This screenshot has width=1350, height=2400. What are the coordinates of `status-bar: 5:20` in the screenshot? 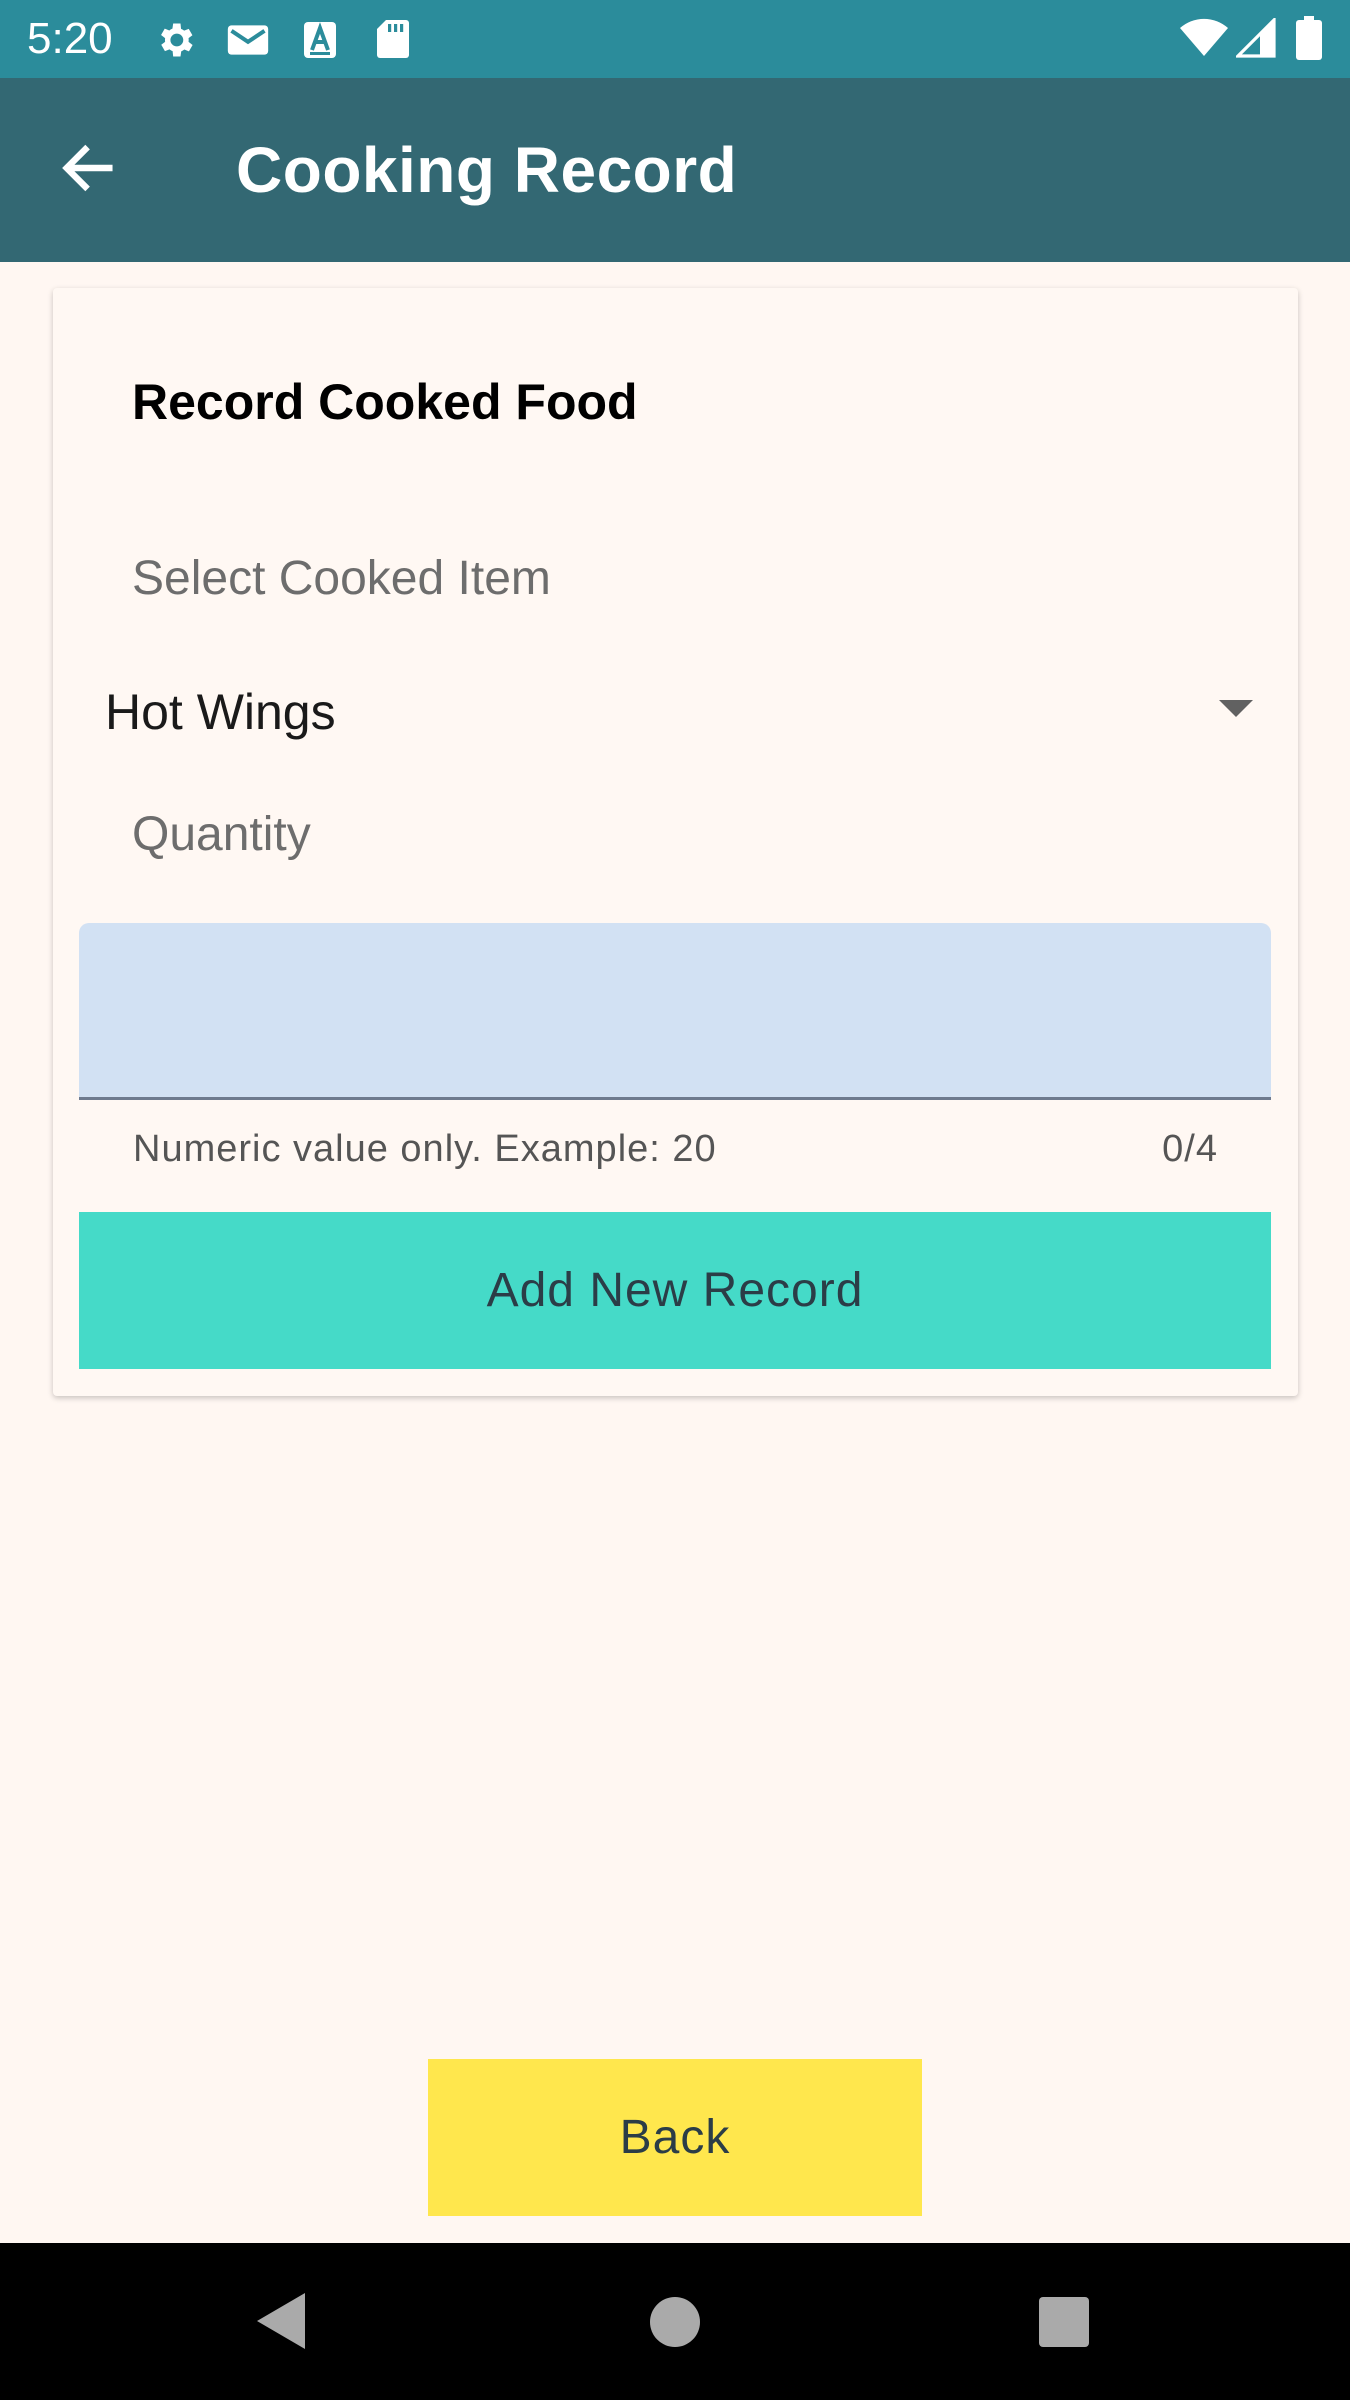 It's located at (675, 39).